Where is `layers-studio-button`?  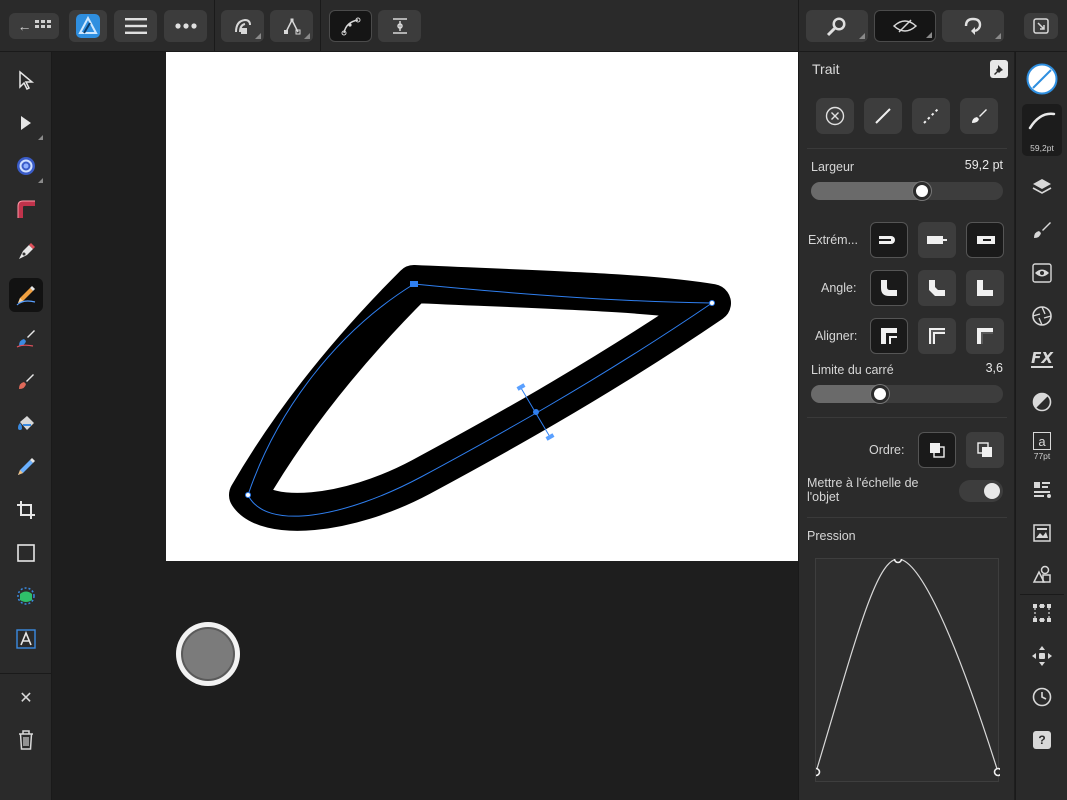
layers-studio-button is located at coordinates (1042, 187).